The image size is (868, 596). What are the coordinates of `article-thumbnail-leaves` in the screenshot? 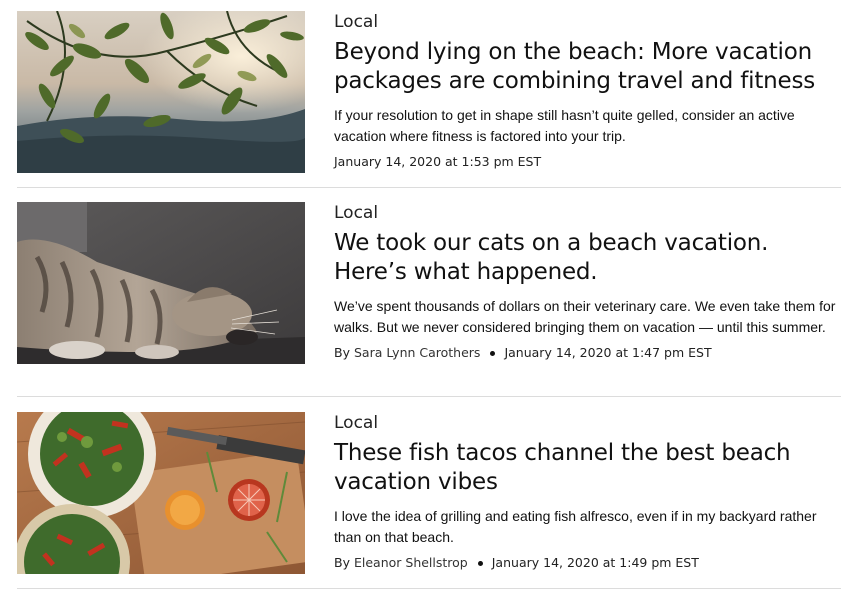 It's located at (161, 92).